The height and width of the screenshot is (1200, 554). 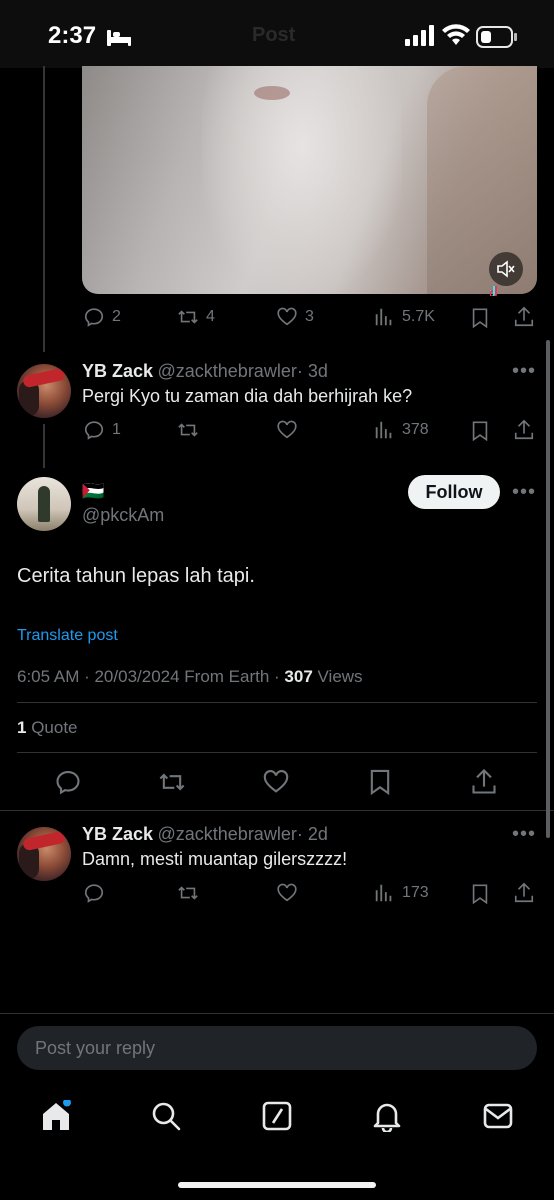 I want to click on repost-button: 4, so click(x=196, y=317).